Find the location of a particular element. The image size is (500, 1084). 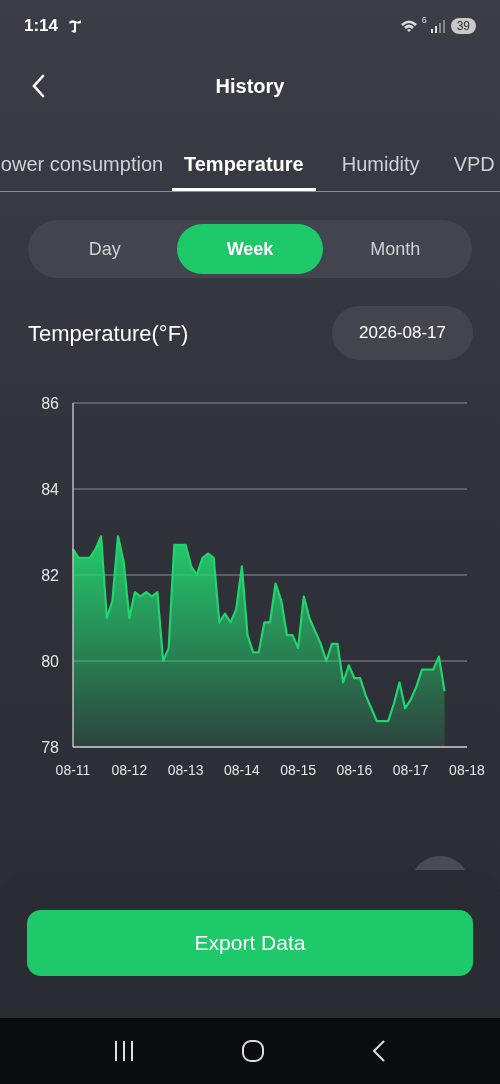

news-app-icon is located at coordinates (75, 26).